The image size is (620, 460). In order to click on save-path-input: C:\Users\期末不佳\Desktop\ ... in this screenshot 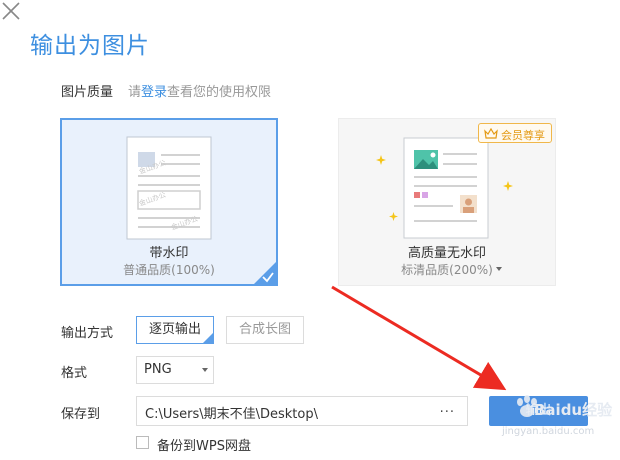, I will do `click(302, 411)`.